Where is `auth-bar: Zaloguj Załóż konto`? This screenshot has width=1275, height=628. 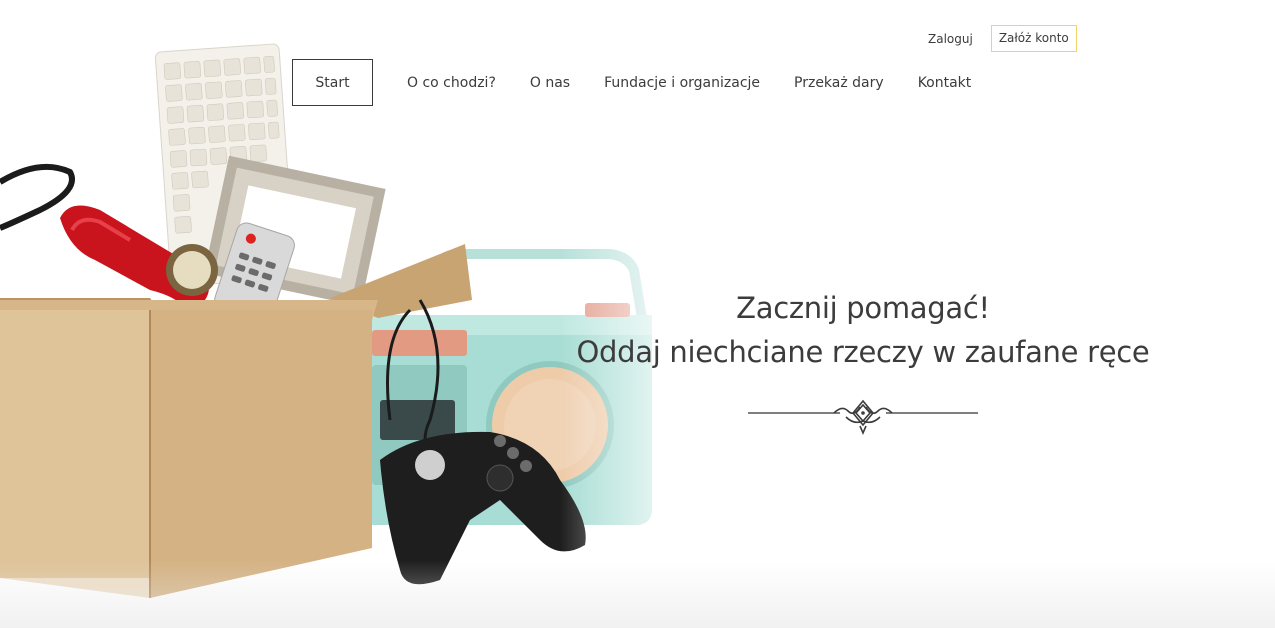 auth-bar: Zaloguj Załóż konto is located at coordinates (1002, 38).